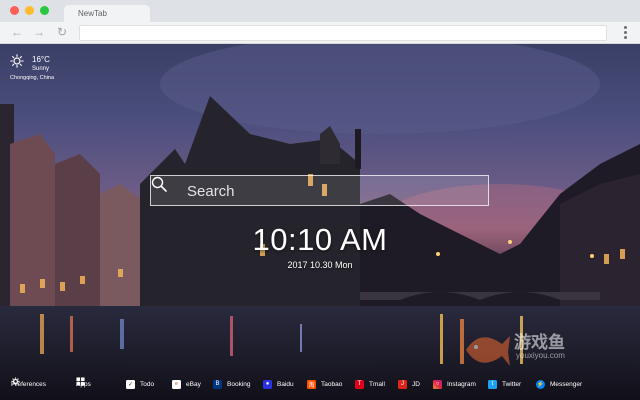  I want to click on instagram-label: Instagram, so click(461, 384).